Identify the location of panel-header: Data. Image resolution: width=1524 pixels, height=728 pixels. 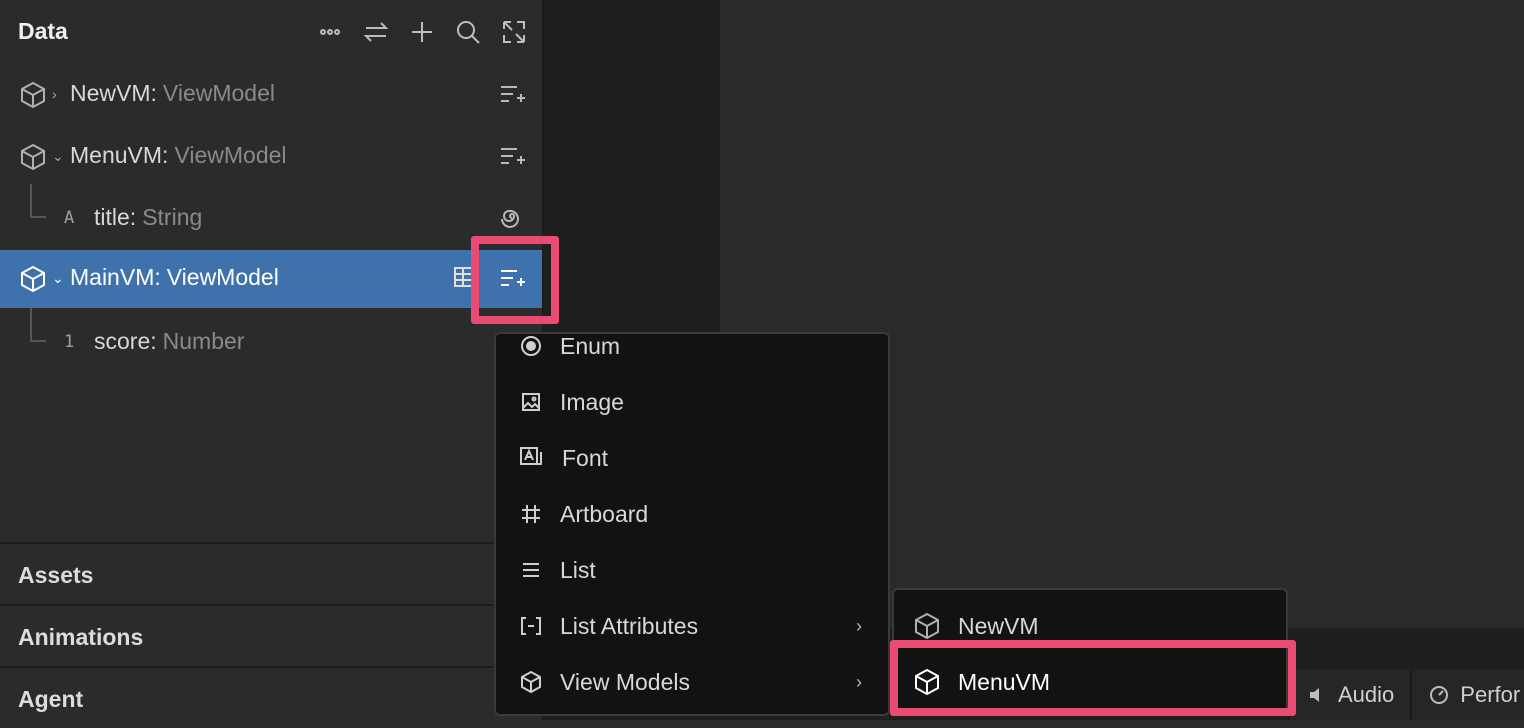
(271, 32).